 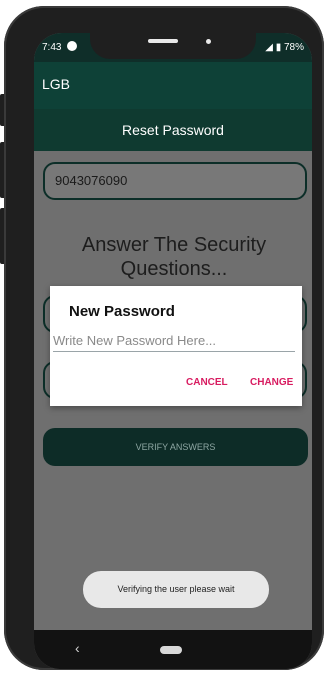 What do you see at coordinates (271, 382) in the screenshot?
I see `change-button: CHANGE` at bounding box center [271, 382].